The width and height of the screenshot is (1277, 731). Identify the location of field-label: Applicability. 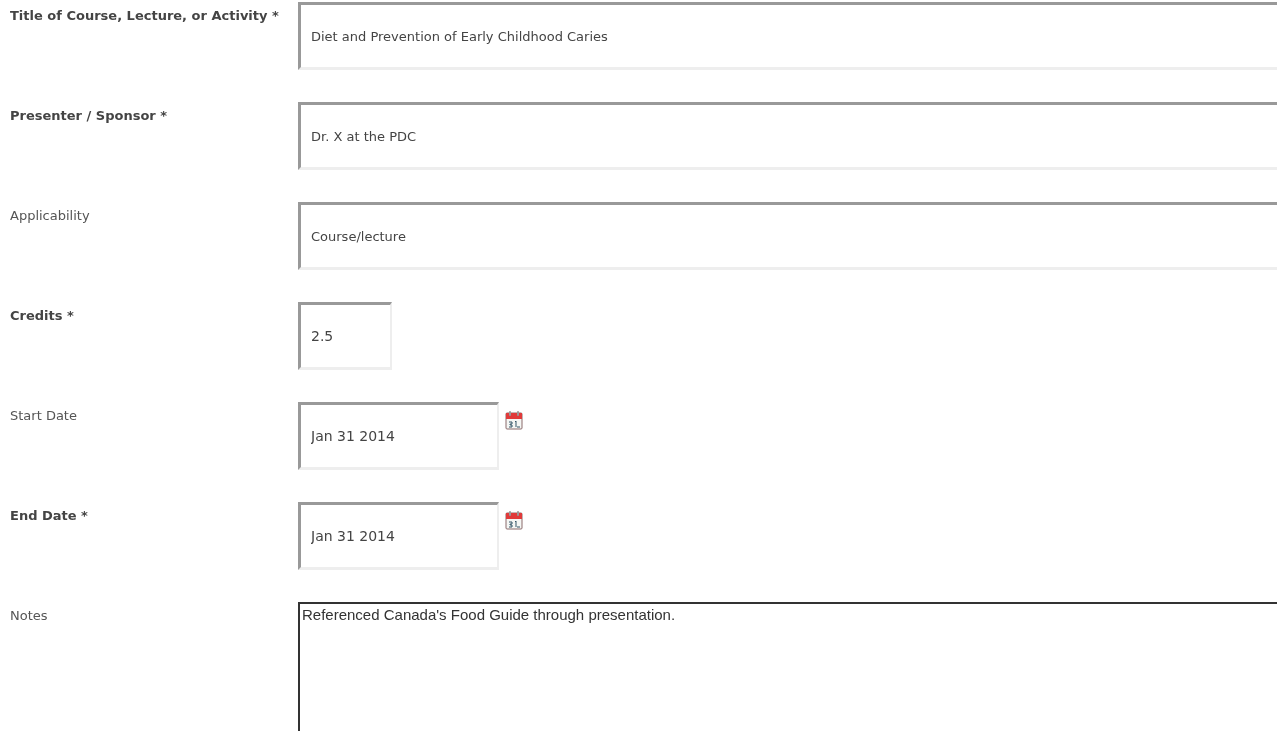
(49, 216).